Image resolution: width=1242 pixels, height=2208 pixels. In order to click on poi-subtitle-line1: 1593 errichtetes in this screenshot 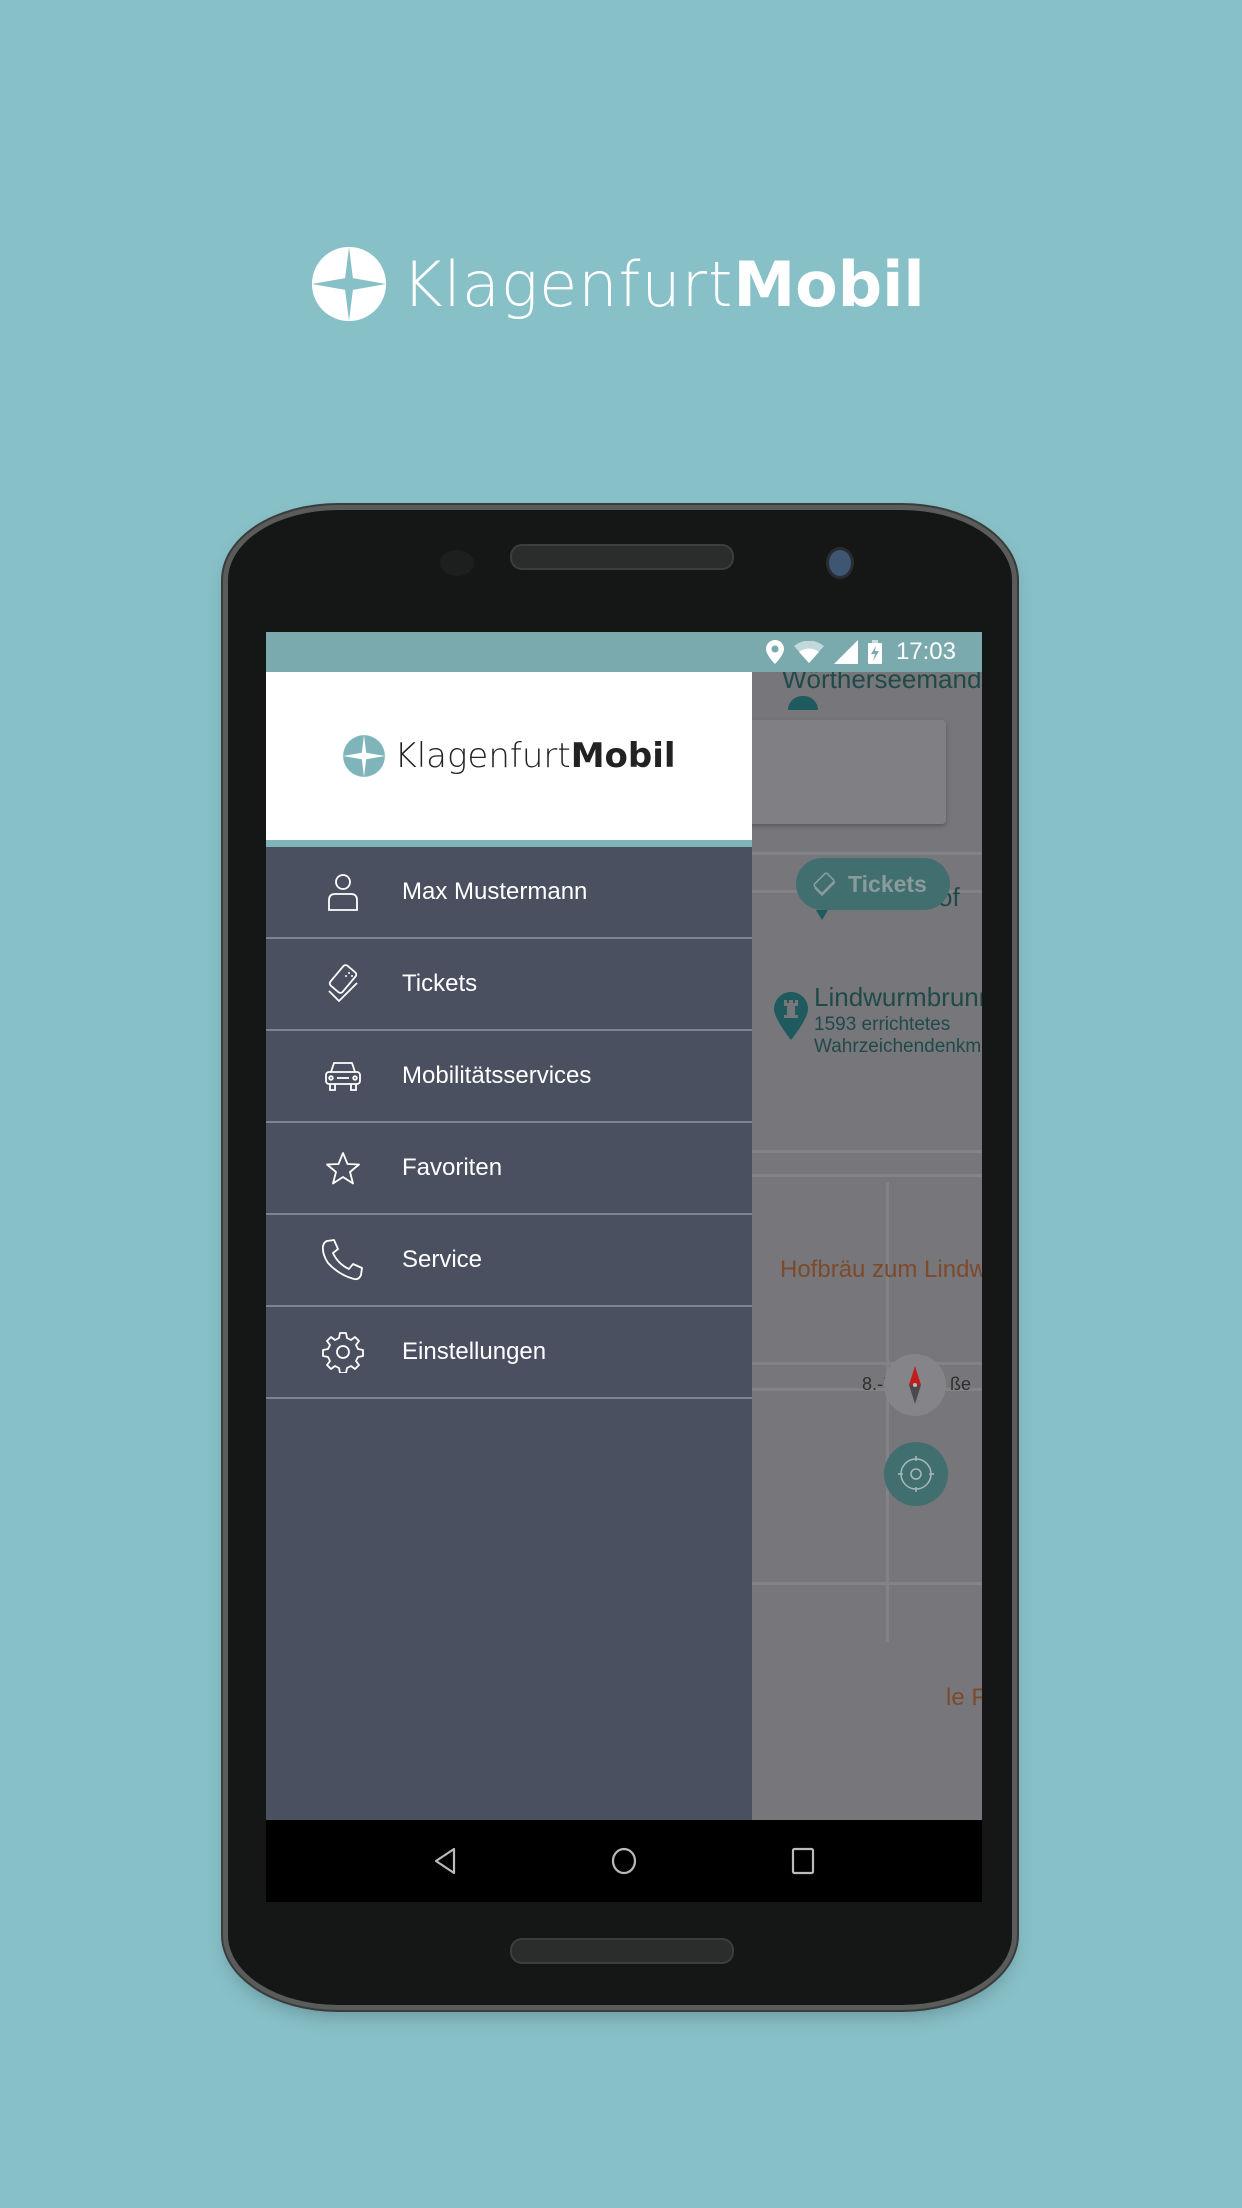, I will do `click(882, 1024)`.